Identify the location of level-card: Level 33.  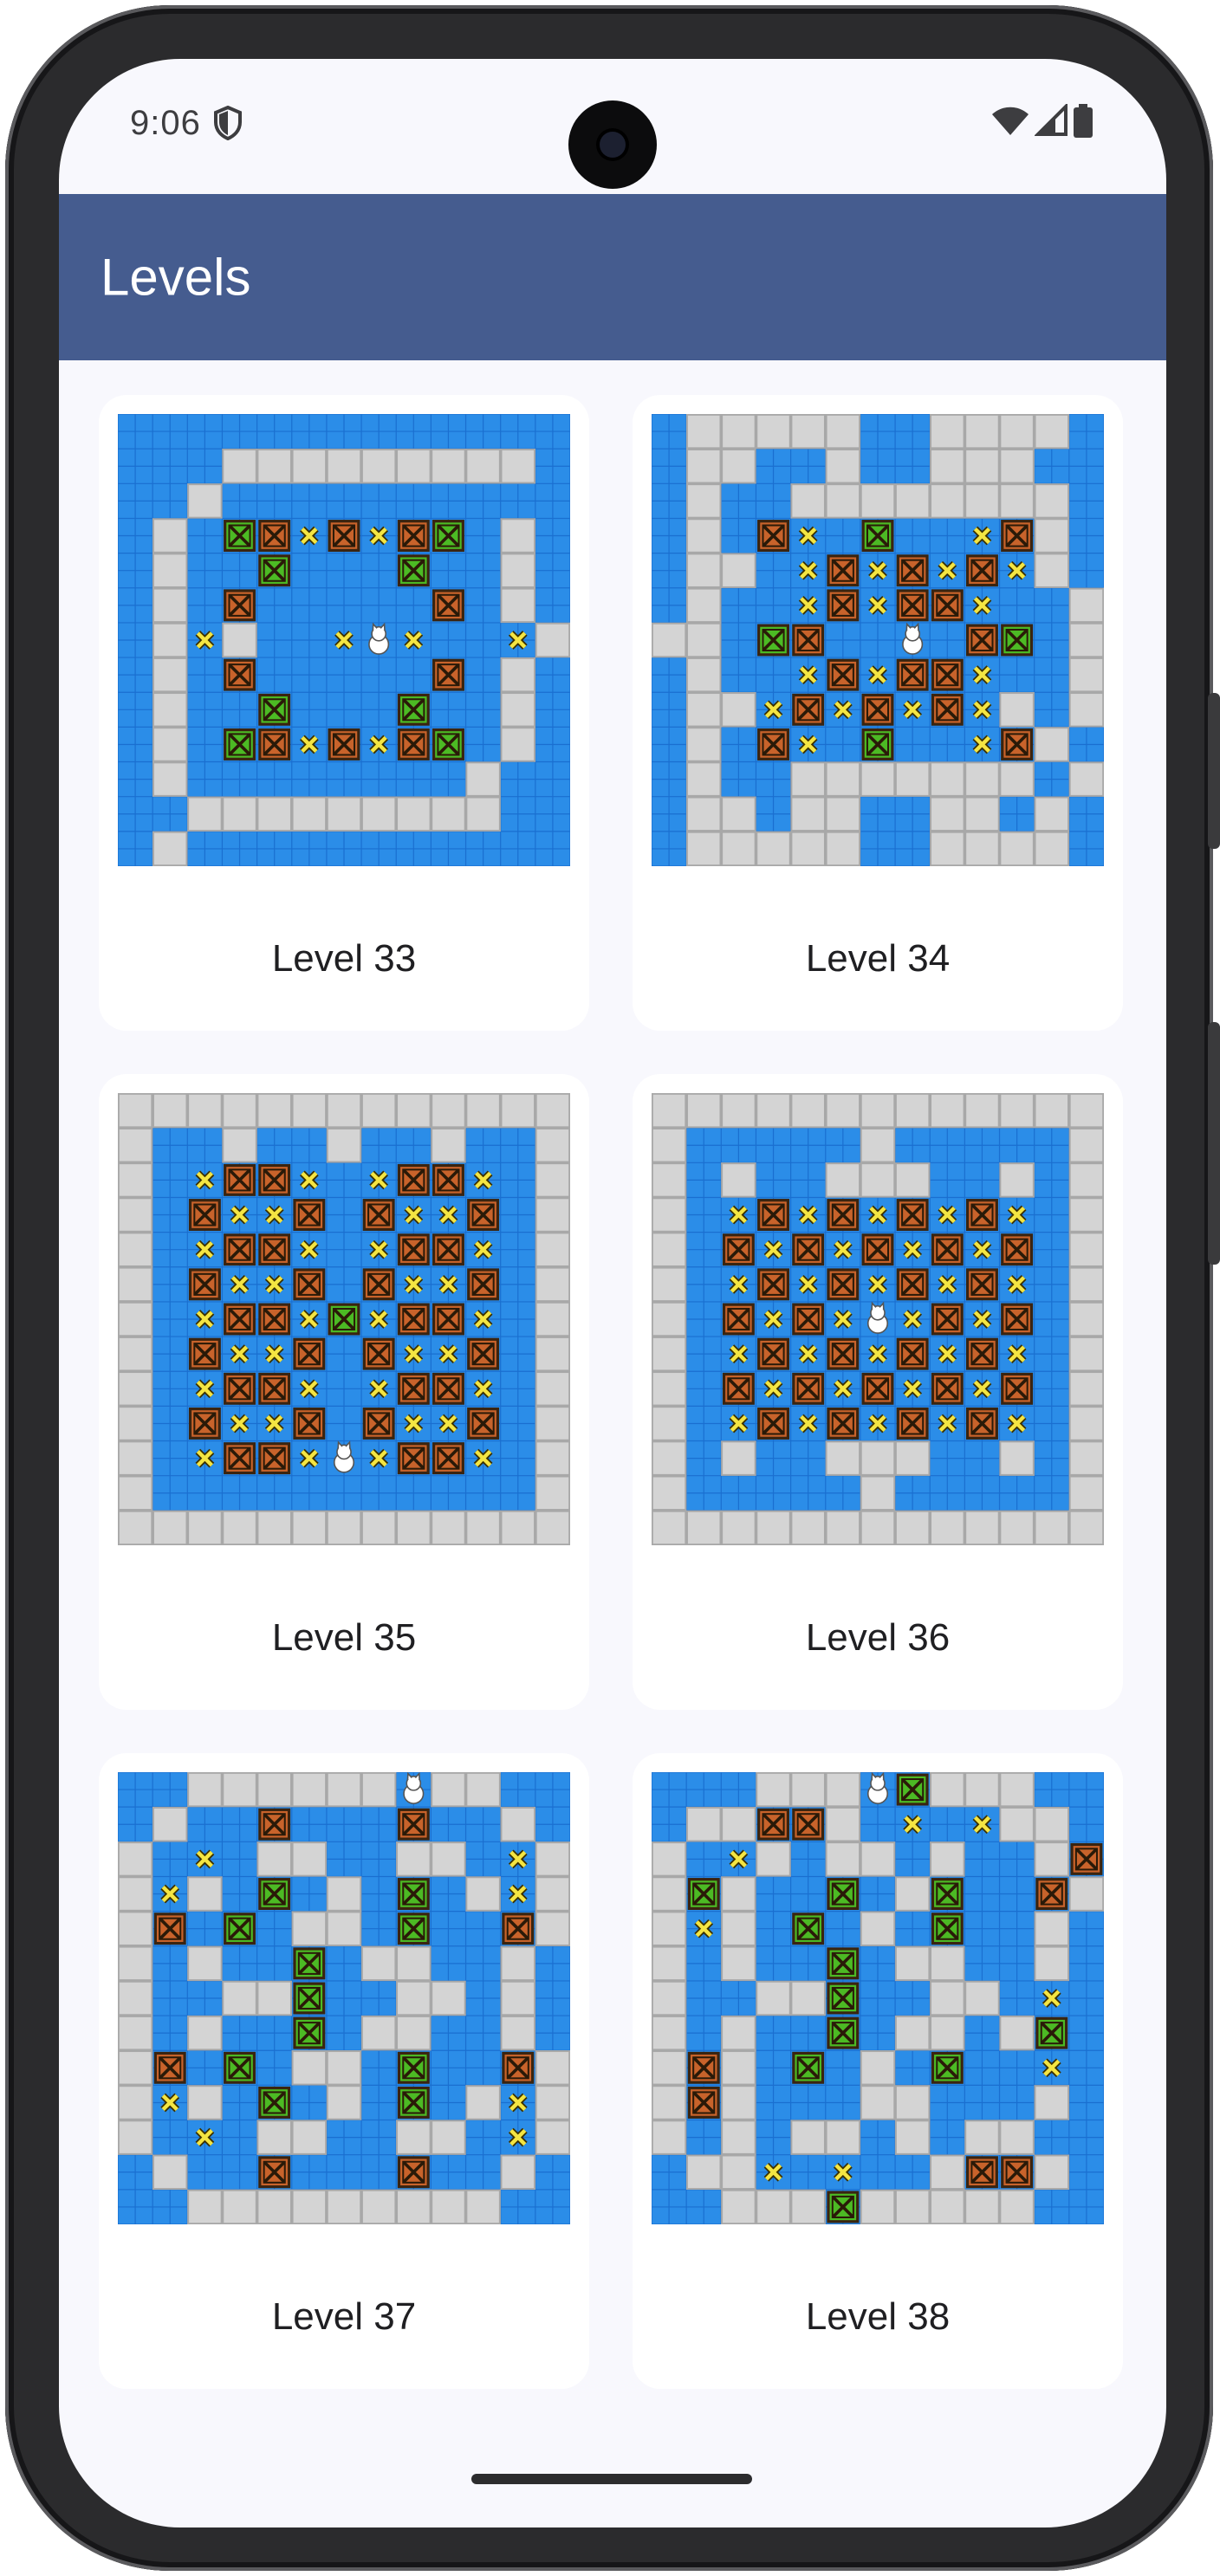
(344, 713).